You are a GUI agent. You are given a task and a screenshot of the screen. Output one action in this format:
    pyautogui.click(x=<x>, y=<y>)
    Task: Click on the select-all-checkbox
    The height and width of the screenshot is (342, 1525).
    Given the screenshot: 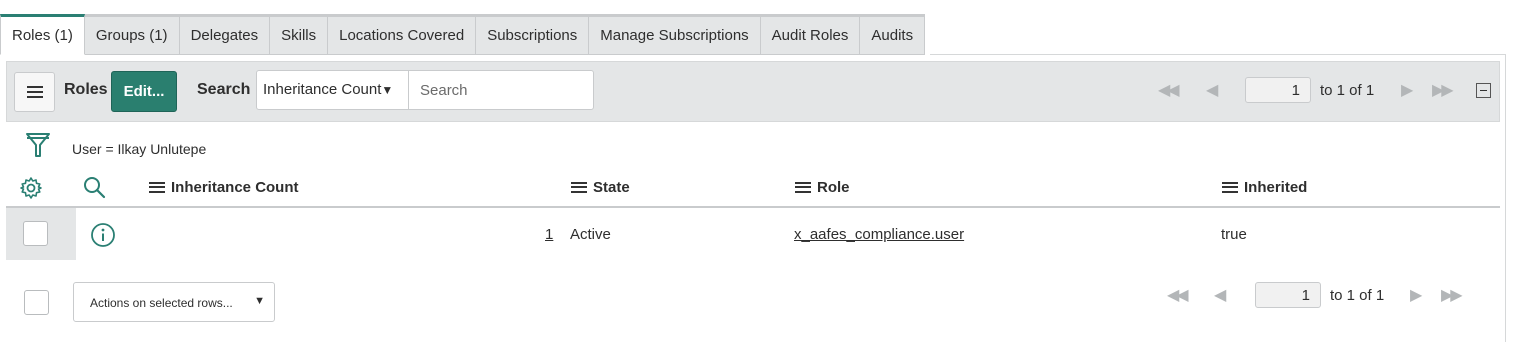 What is the action you would take?
    pyautogui.click(x=36, y=302)
    